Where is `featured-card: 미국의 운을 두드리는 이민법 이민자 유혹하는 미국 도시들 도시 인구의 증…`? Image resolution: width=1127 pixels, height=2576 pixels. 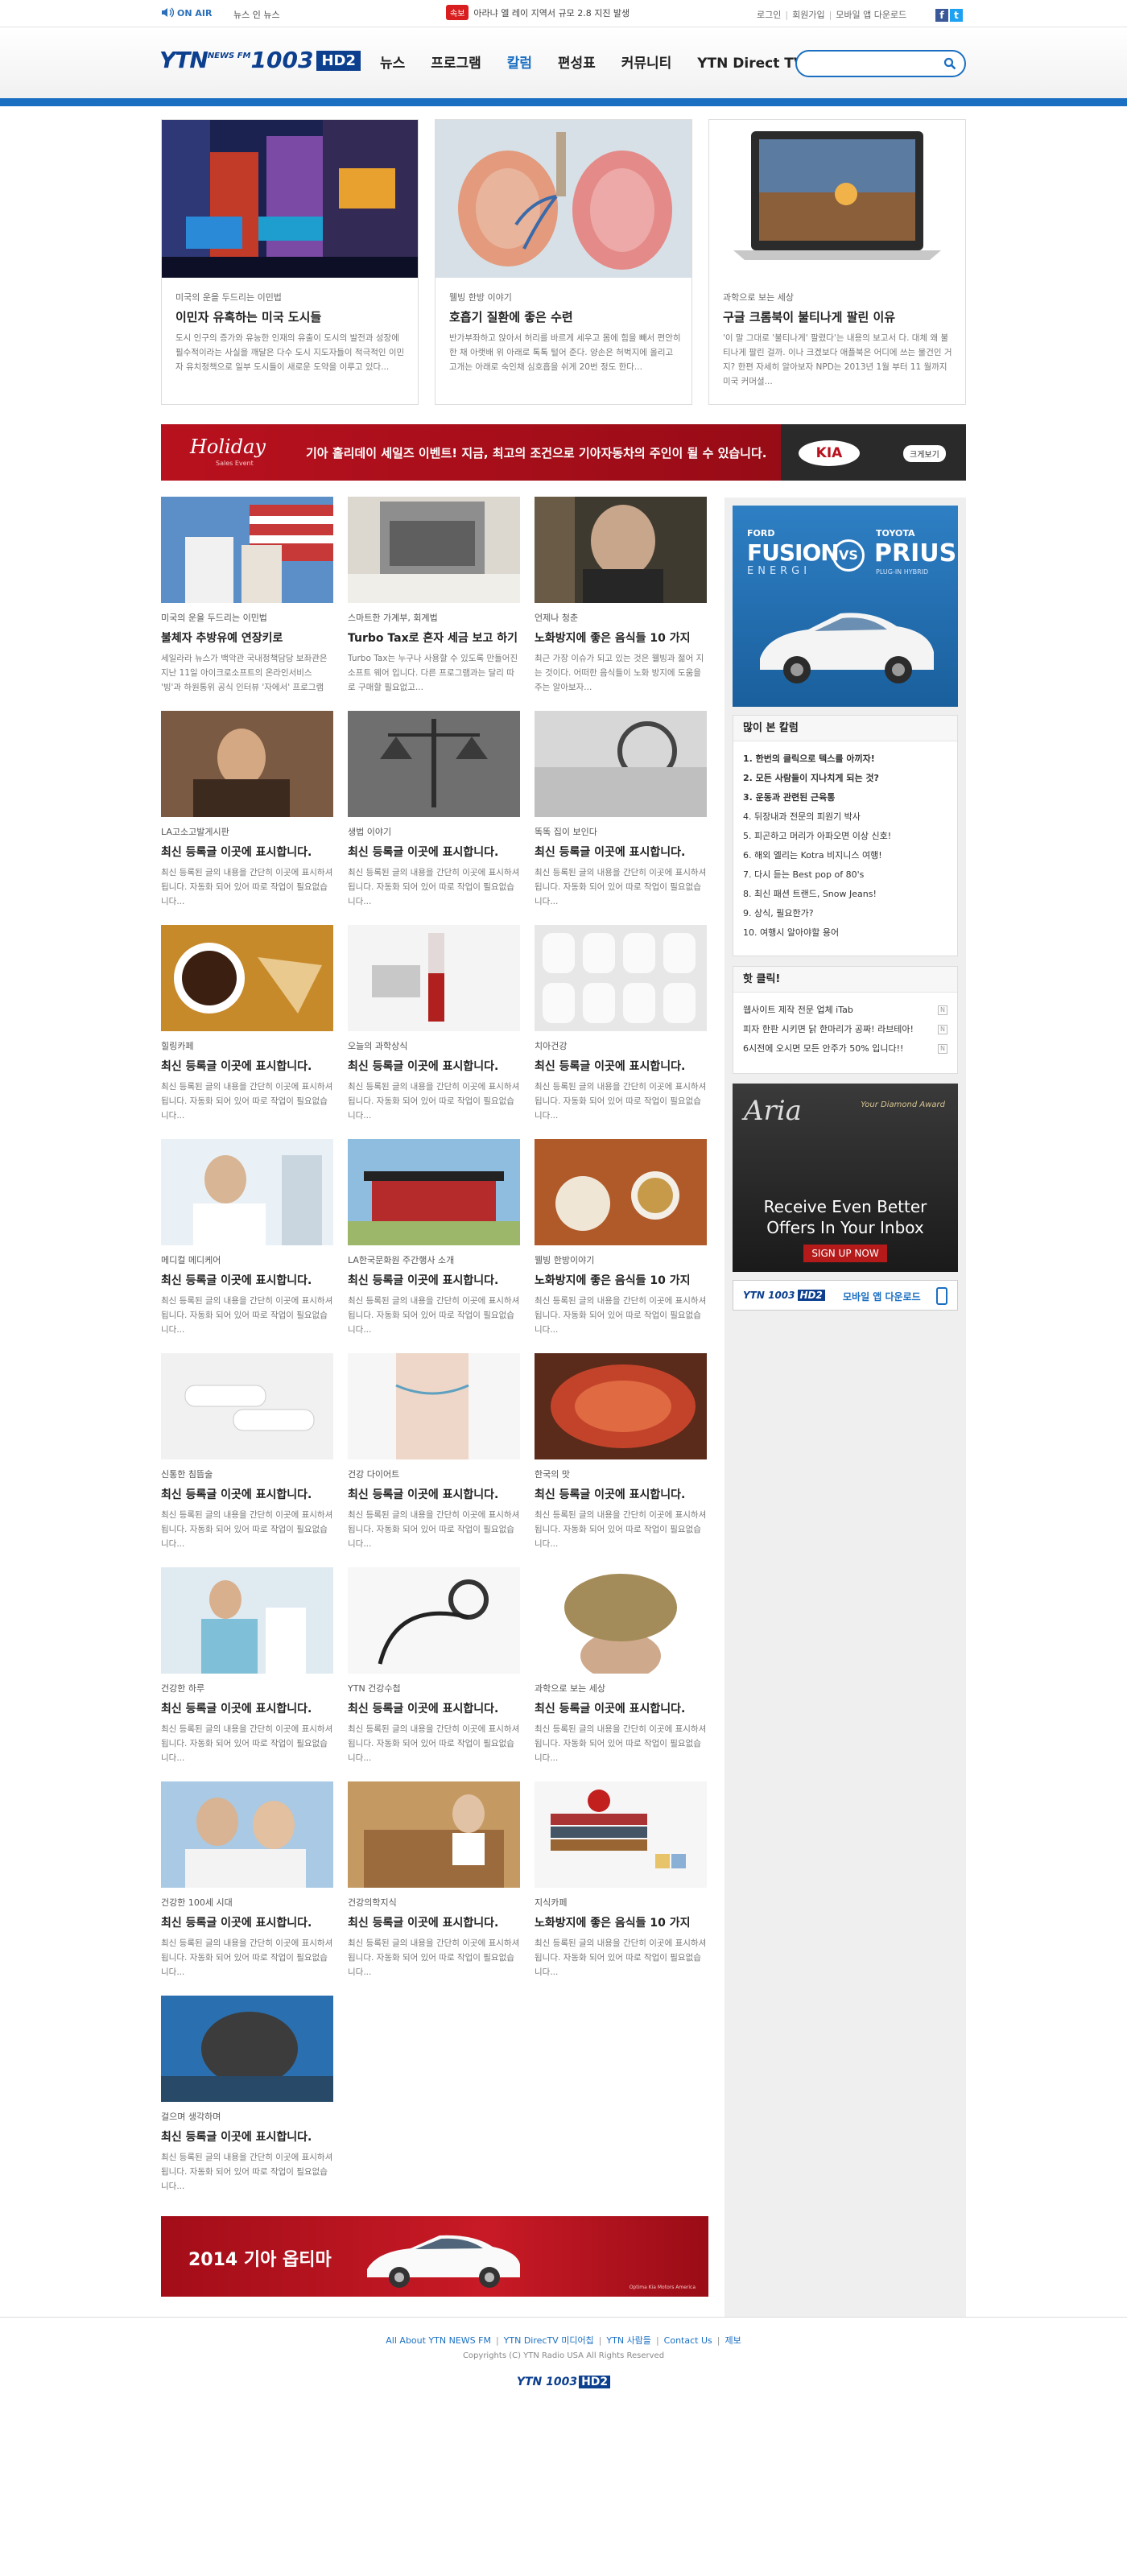 featured-card: 미국의 운을 두드리는 이민법 이민자 유혹하는 미국 도시들 도시 인구의 증… is located at coordinates (290, 262).